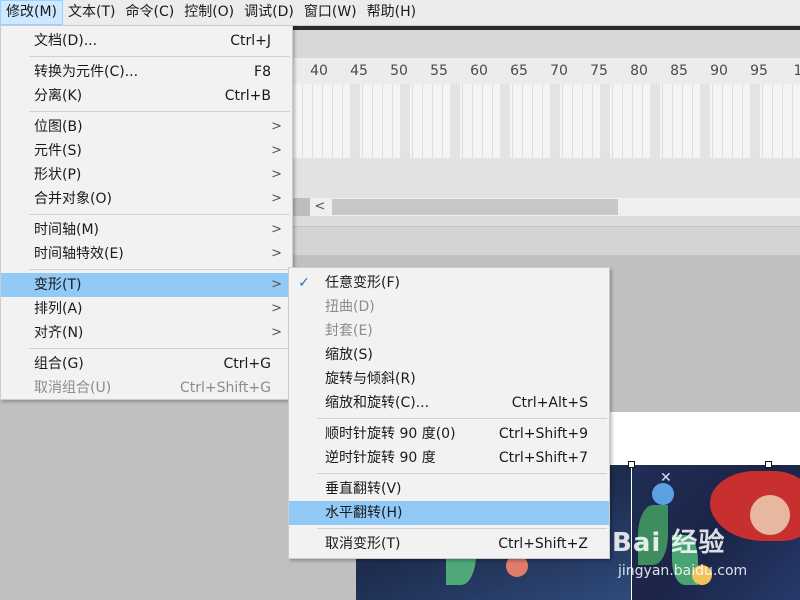 The width and height of the screenshot is (800, 600). Describe the element at coordinates (759, 71) in the screenshot. I see `ruler-tick: 95` at that location.